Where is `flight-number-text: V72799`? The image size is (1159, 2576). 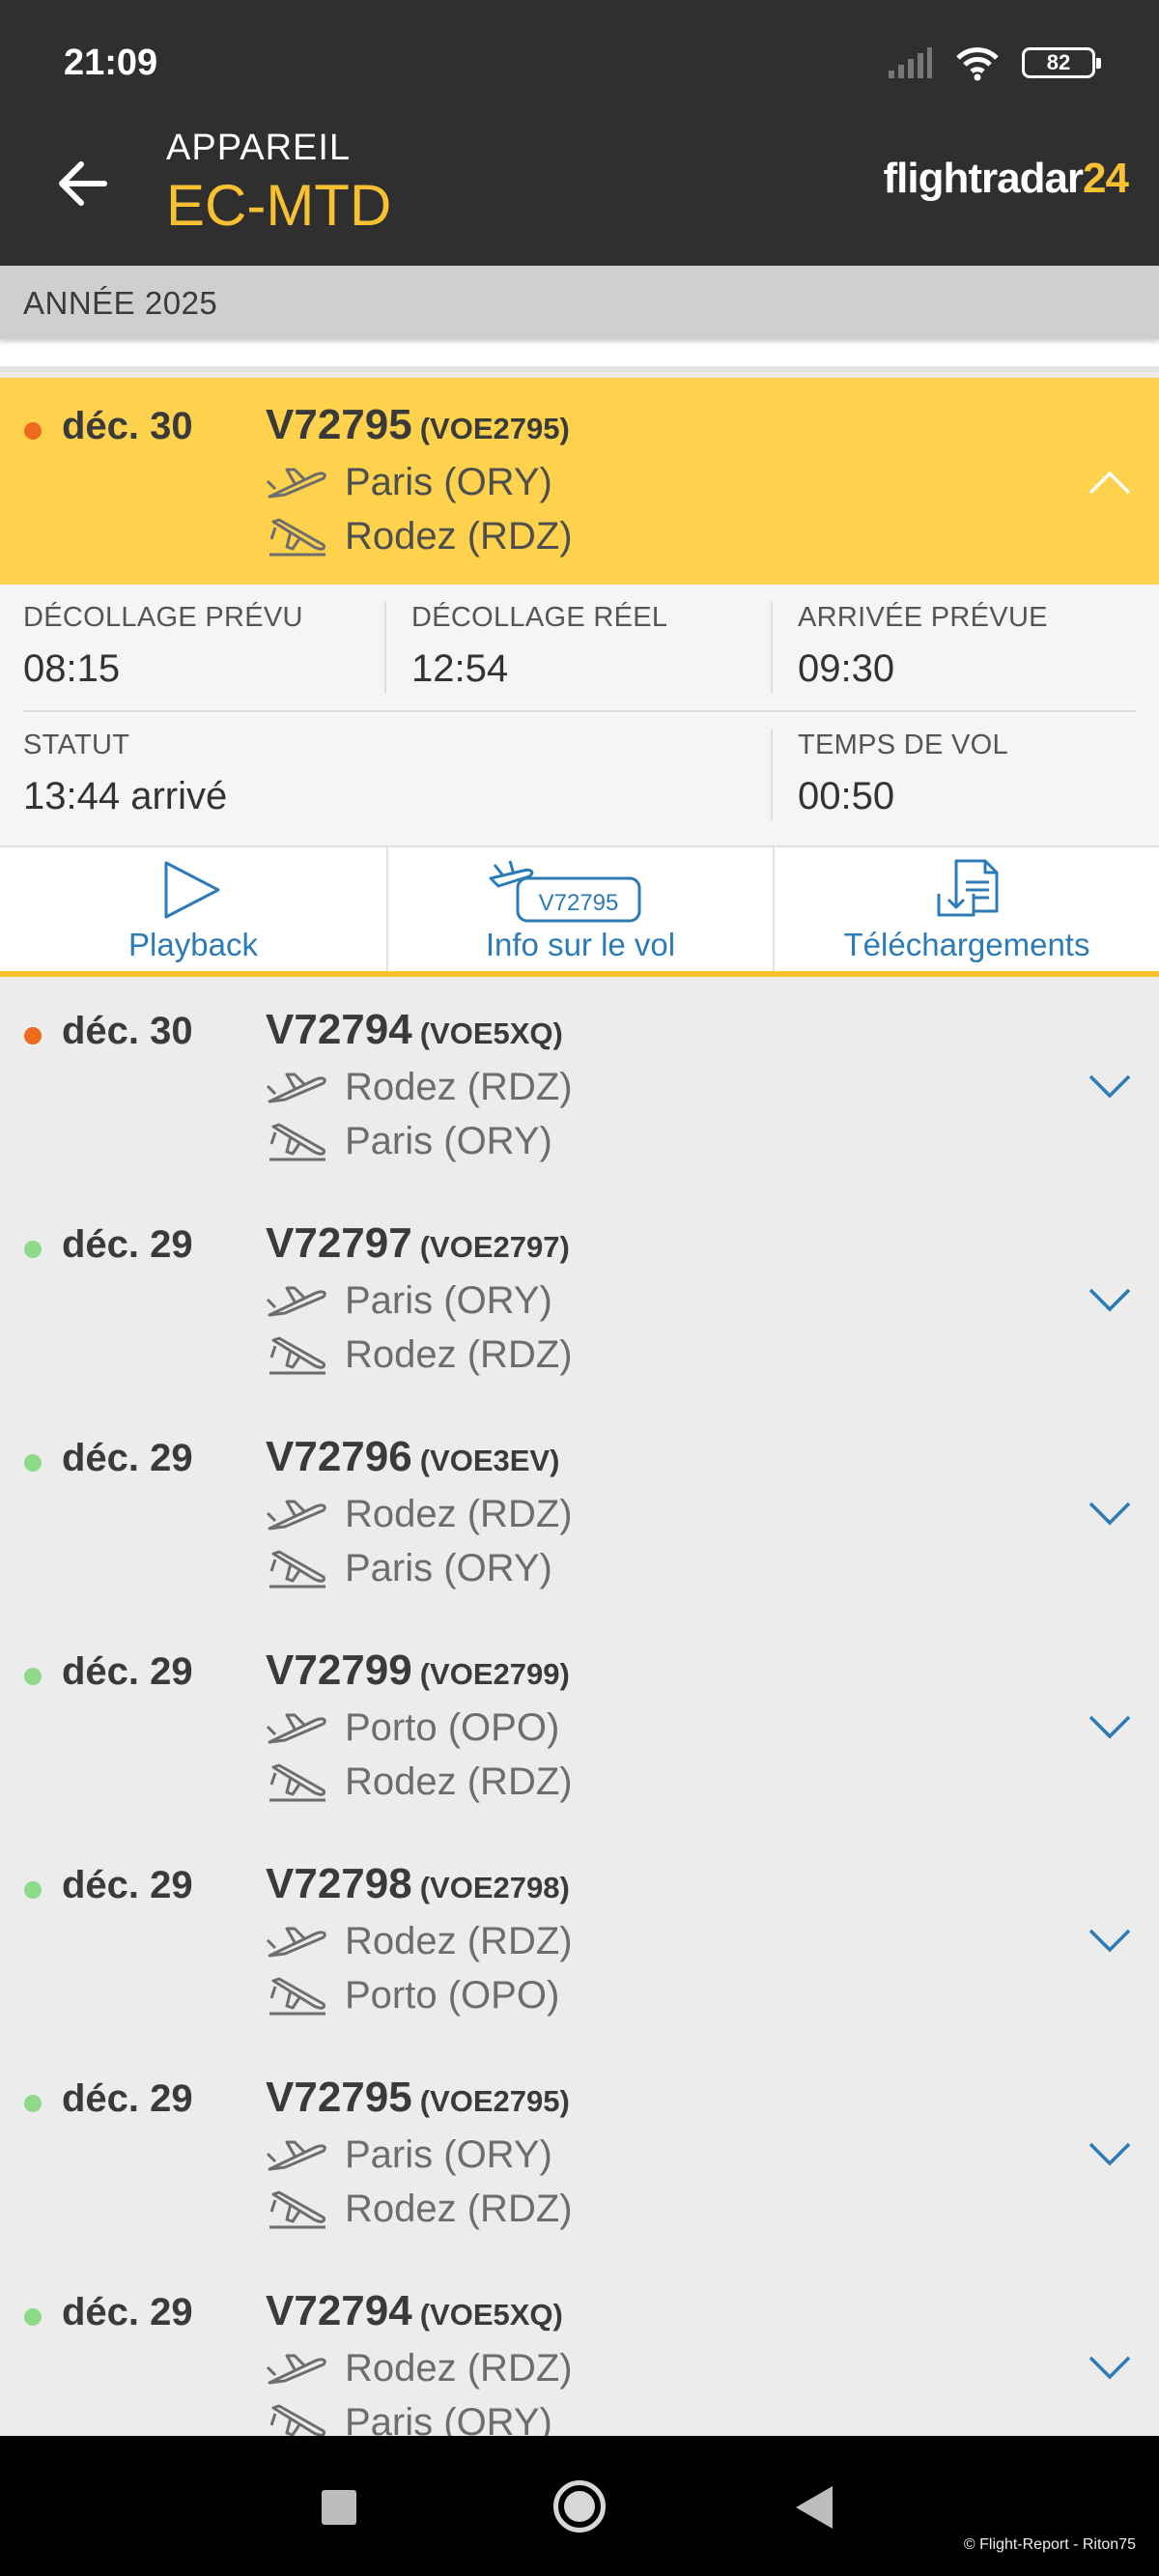
flight-number-text: V72799 is located at coordinates (339, 1670).